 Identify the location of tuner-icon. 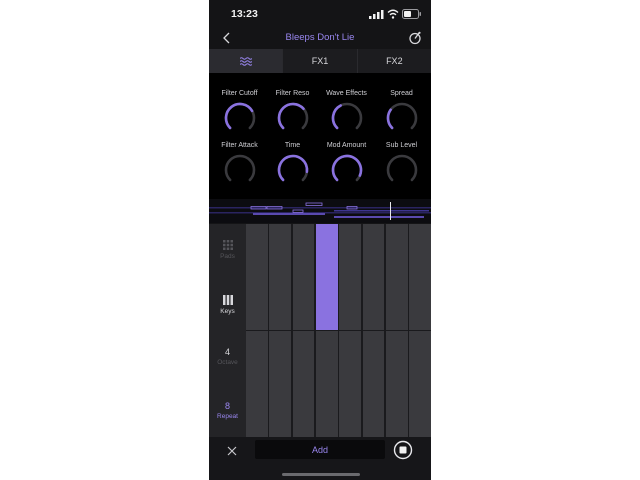
(415, 38).